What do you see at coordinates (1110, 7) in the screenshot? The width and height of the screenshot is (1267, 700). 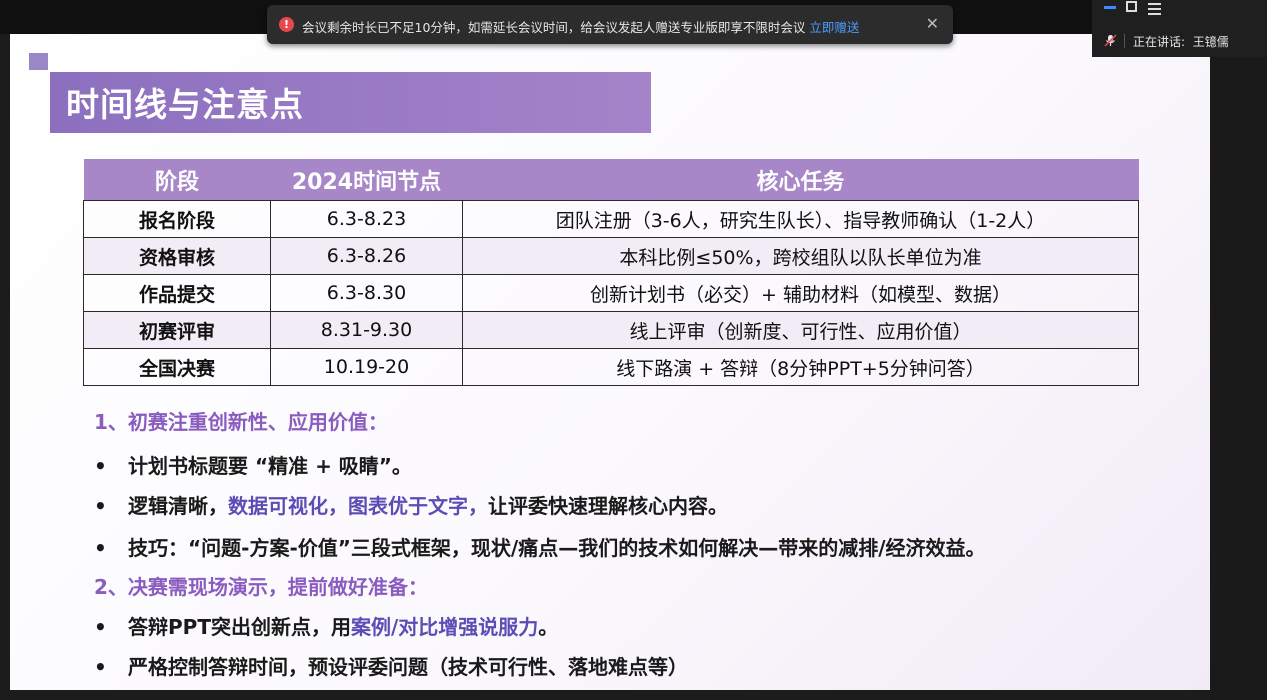 I see `minimize-icon` at bounding box center [1110, 7].